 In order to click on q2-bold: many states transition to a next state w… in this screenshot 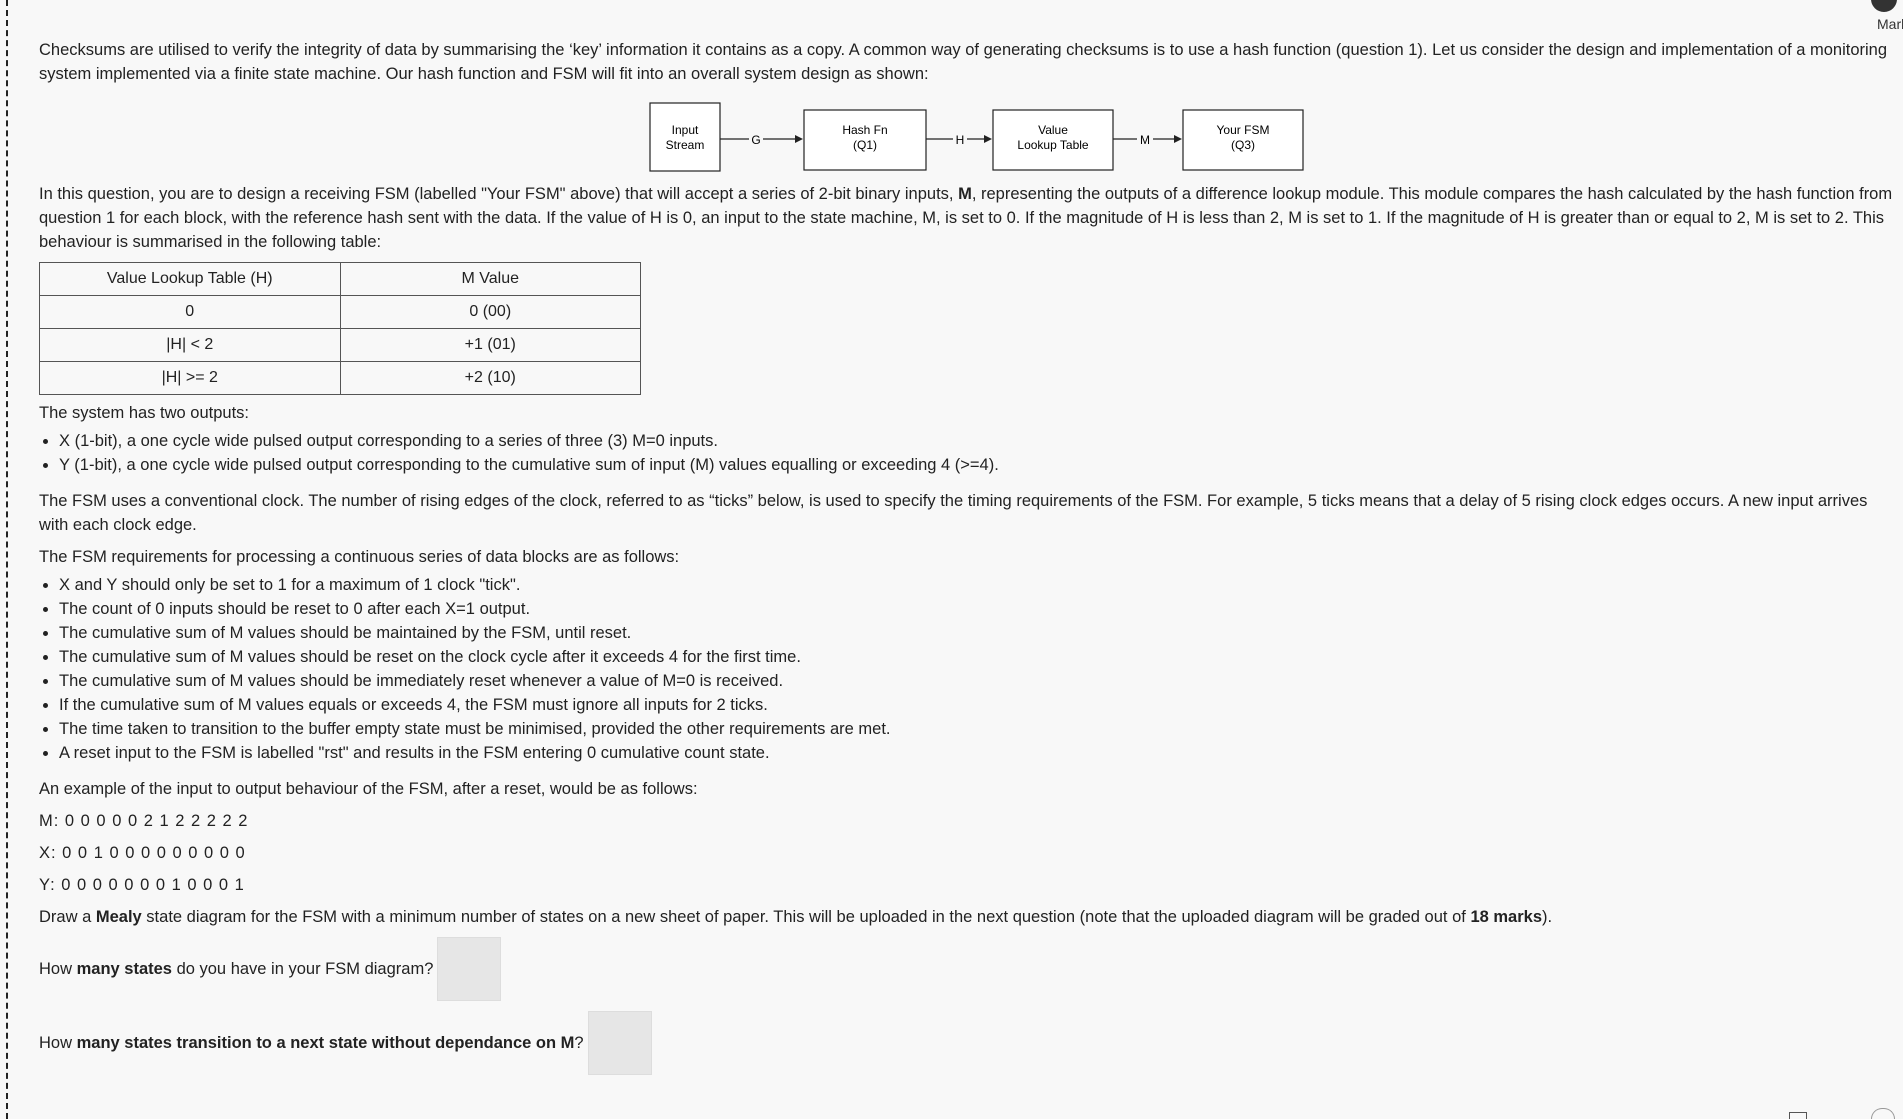, I will do `click(325, 1043)`.